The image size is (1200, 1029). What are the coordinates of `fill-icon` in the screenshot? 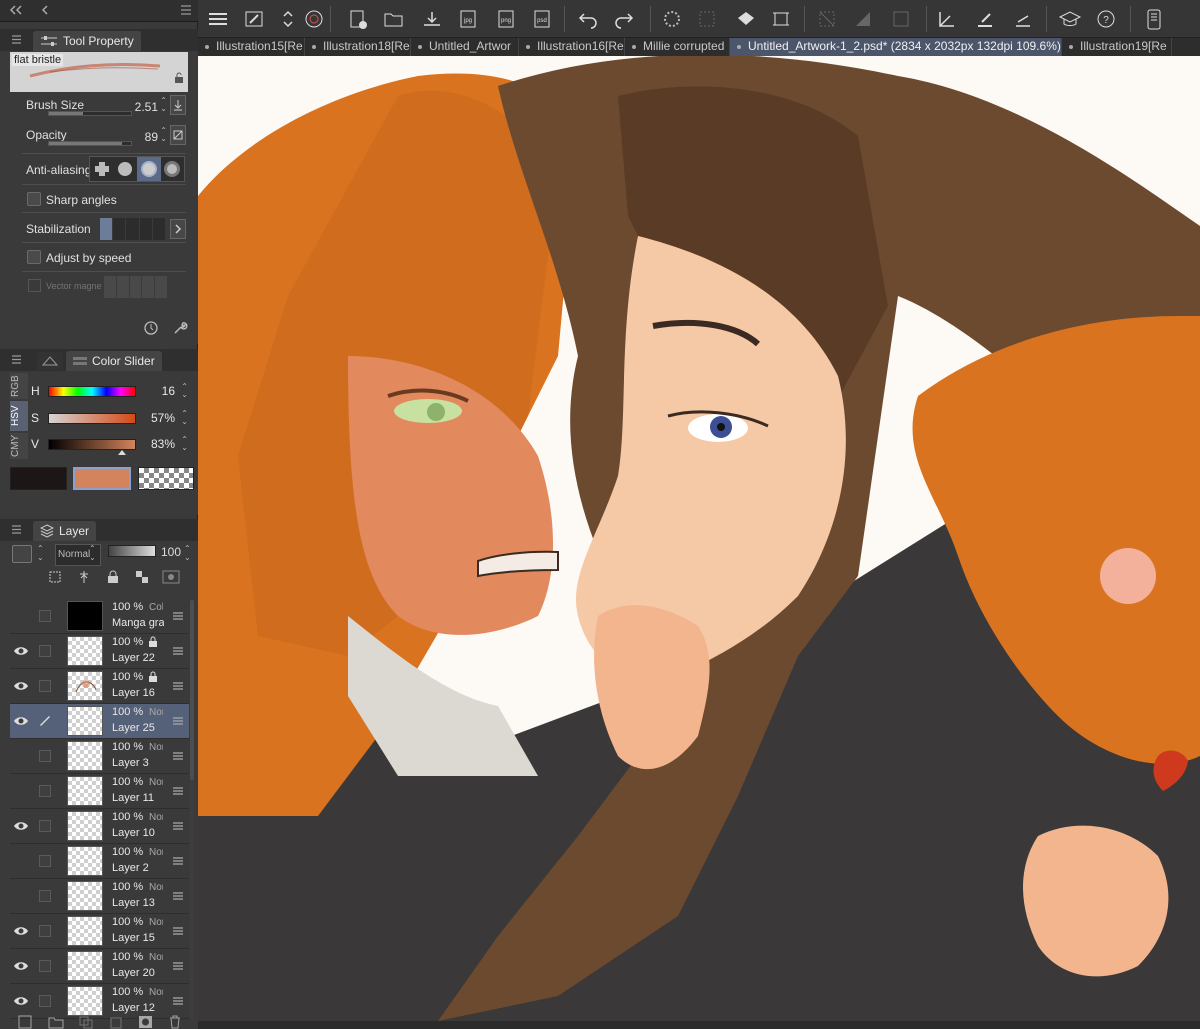 It's located at (746, 19).